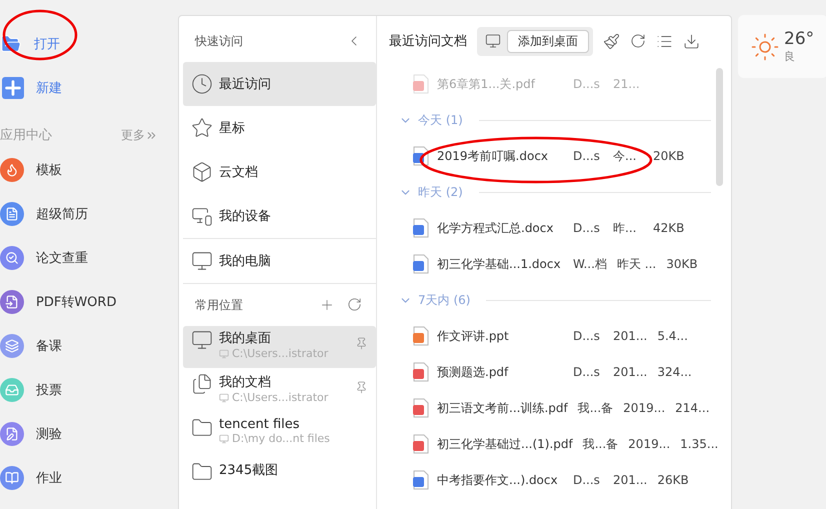 The width and height of the screenshot is (826, 509). What do you see at coordinates (293, 470) in the screenshot?
I see `location-name: 2345截图` at bounding box center [293, 470].